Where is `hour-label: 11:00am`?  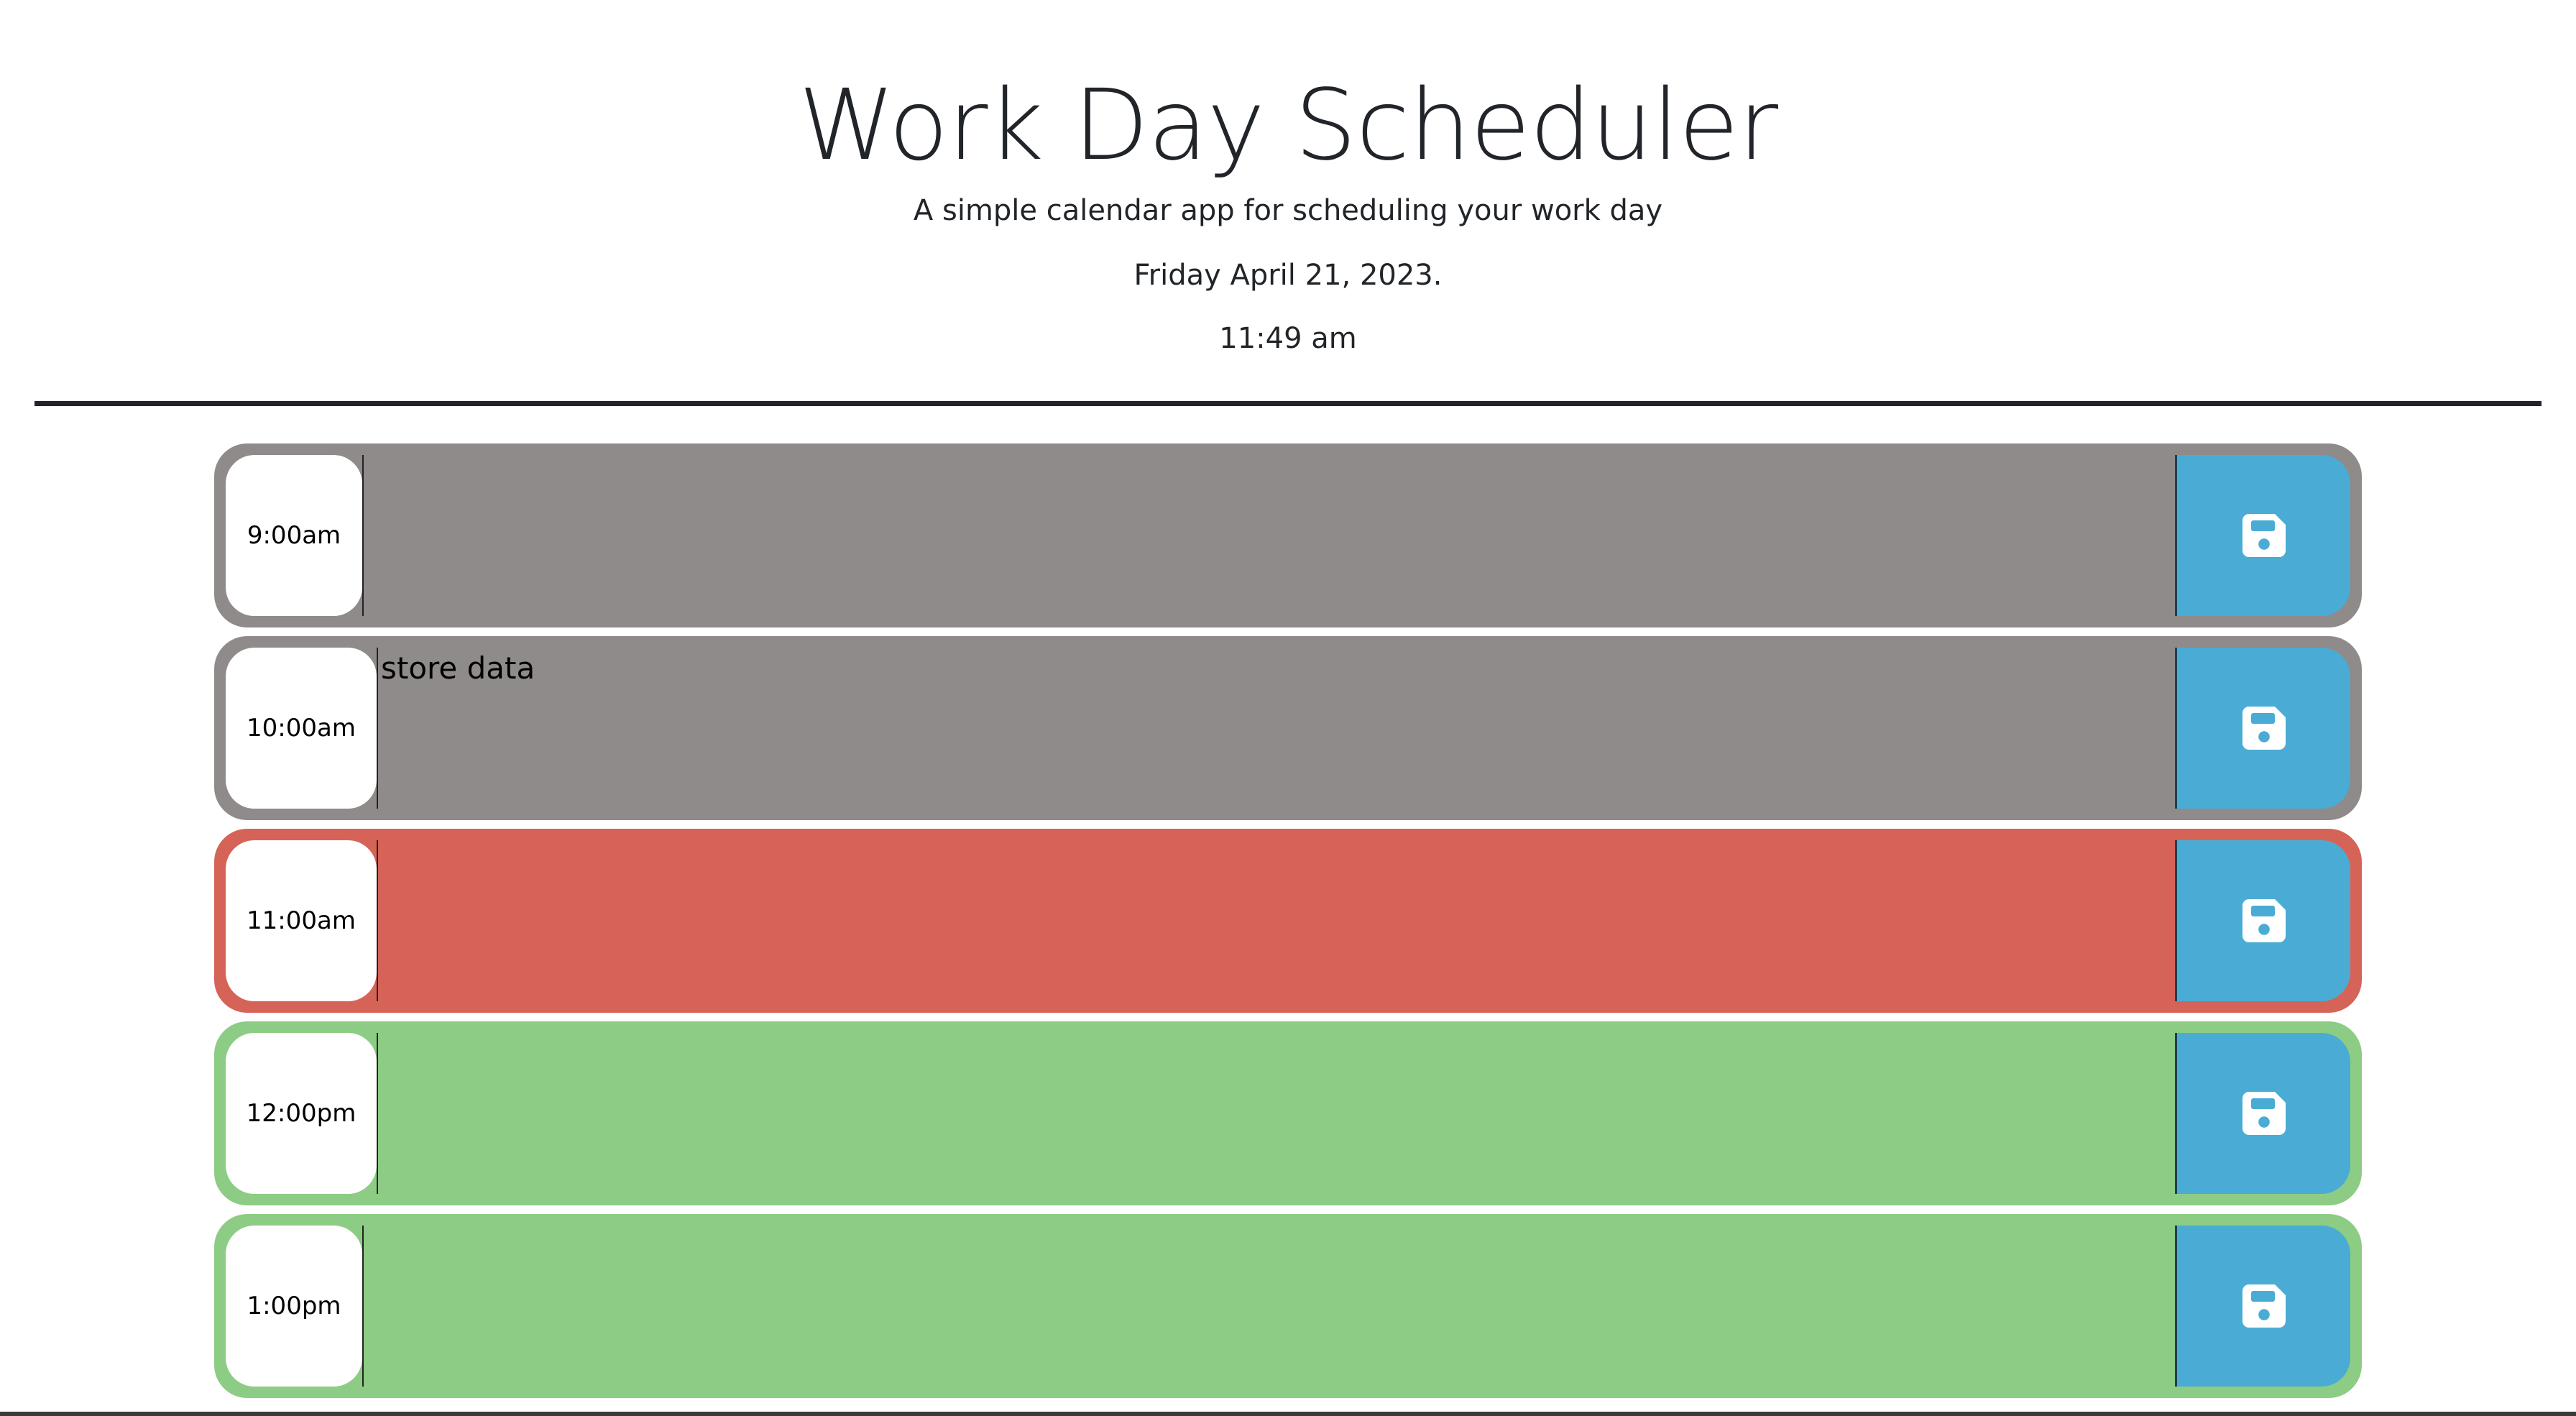
hour-label: 11:00am is located at coordinates (301, 920).